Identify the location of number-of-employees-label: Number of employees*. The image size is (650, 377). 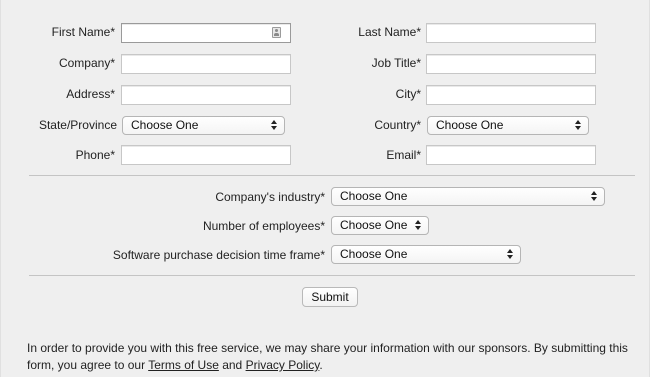
(263, 226).